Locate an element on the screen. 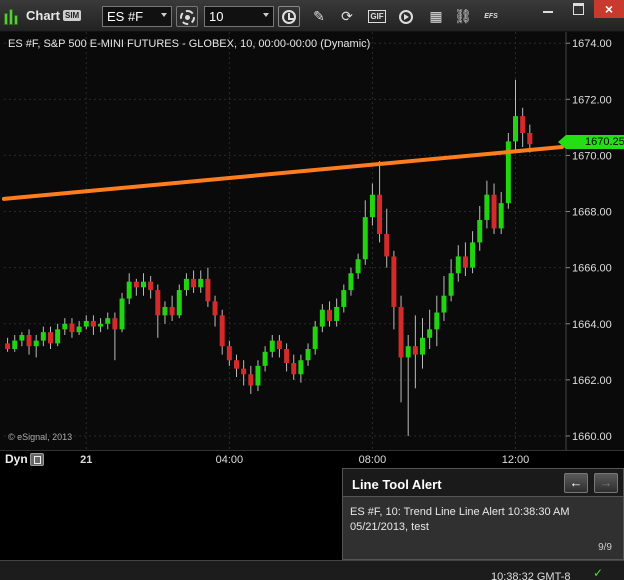 This screenshot has height=580, width=624. status-bar: 10:38:32 GMT-8 ✓ is located at coordinates (312, 570).